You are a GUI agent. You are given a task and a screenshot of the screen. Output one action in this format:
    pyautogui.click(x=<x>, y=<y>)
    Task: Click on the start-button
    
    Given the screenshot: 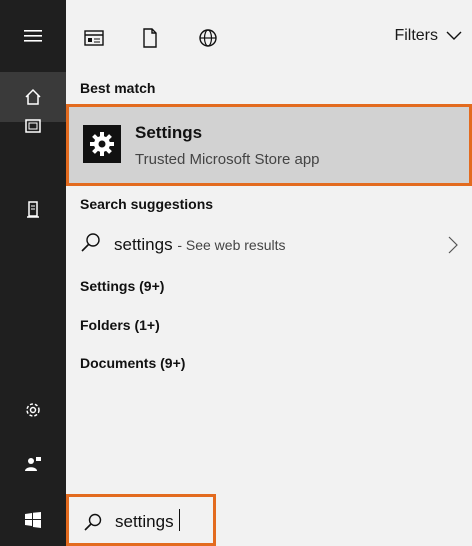 What is the action you would take?
    pyautogui.click(x=33, y=520)
    